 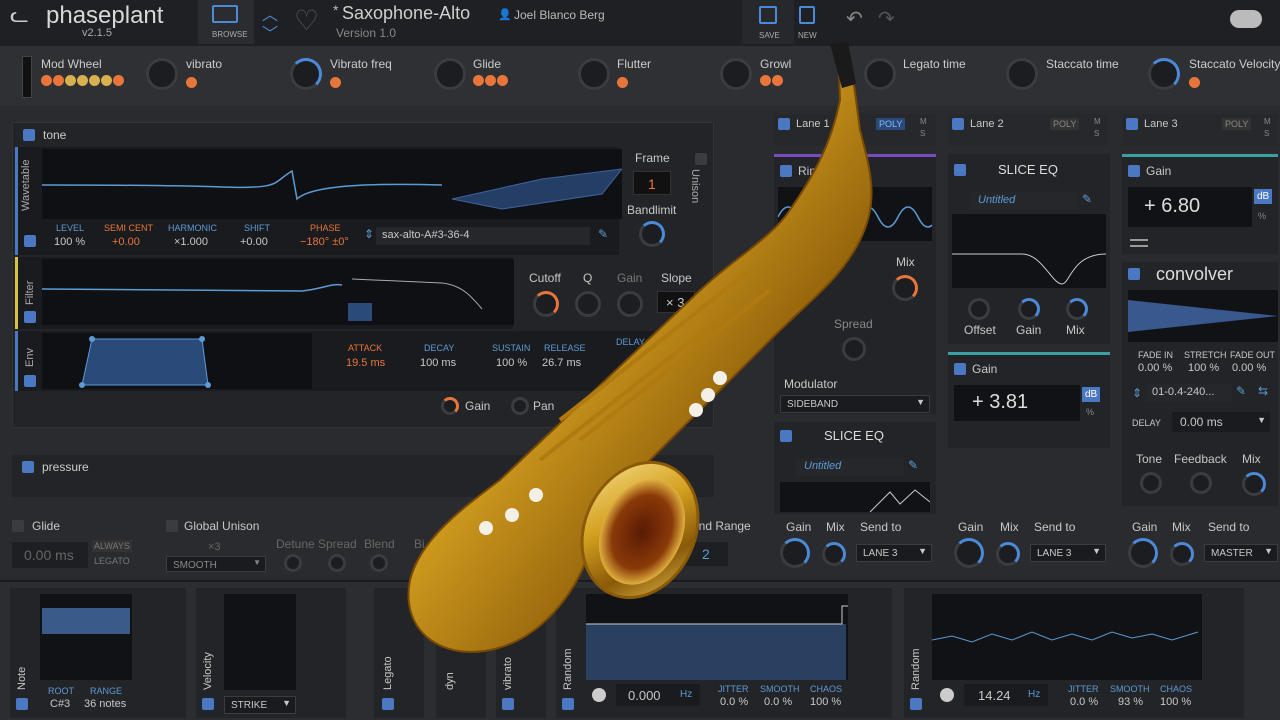 I want to click on new-button: NEW, so click(x=809, y=22).